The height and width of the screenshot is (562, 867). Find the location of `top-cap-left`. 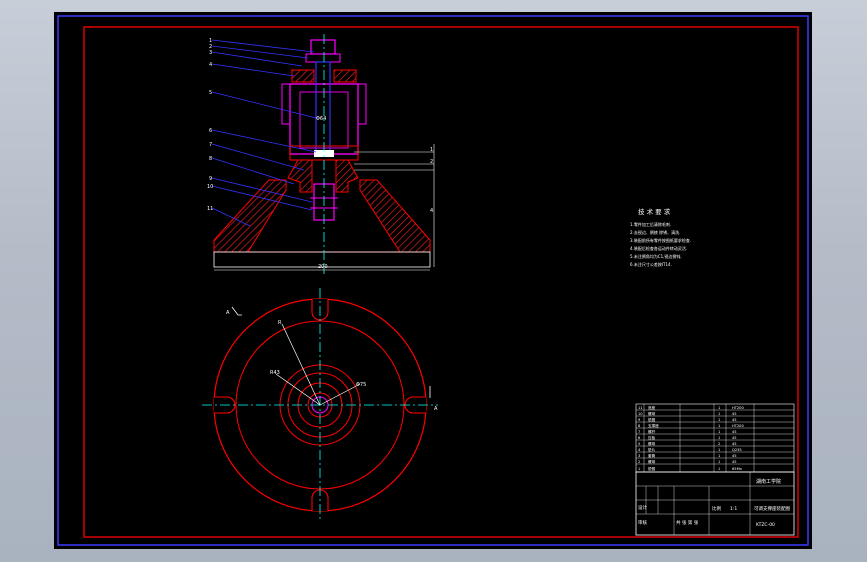

top-cap-left is located at coordinates (303, 76).